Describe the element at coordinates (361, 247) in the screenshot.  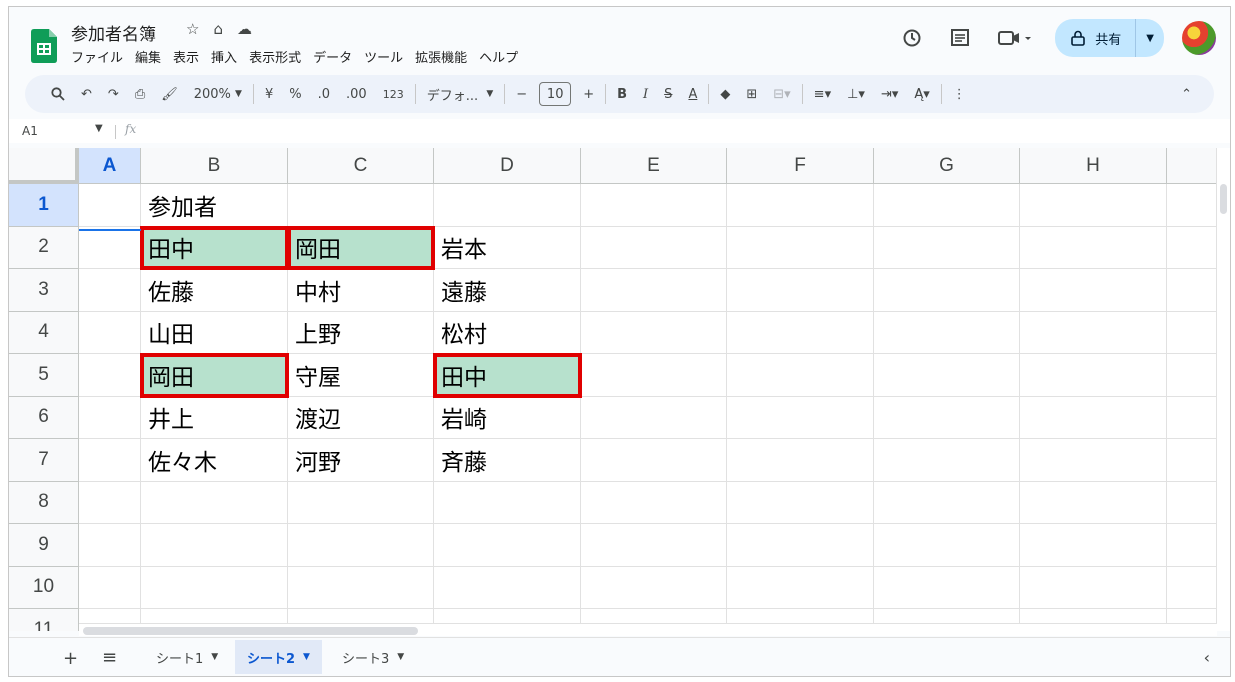
I see `cell-c2: 岡田` at that location.